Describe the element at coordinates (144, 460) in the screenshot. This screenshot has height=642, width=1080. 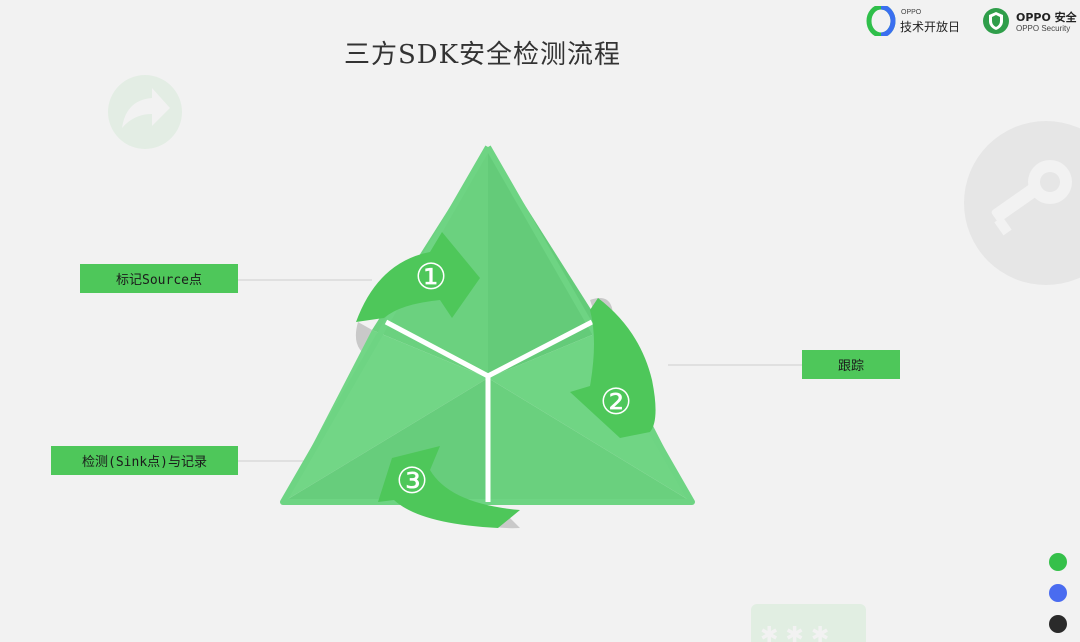
I see `step-label-sink: 检测(Sink点)与记录` at that location.